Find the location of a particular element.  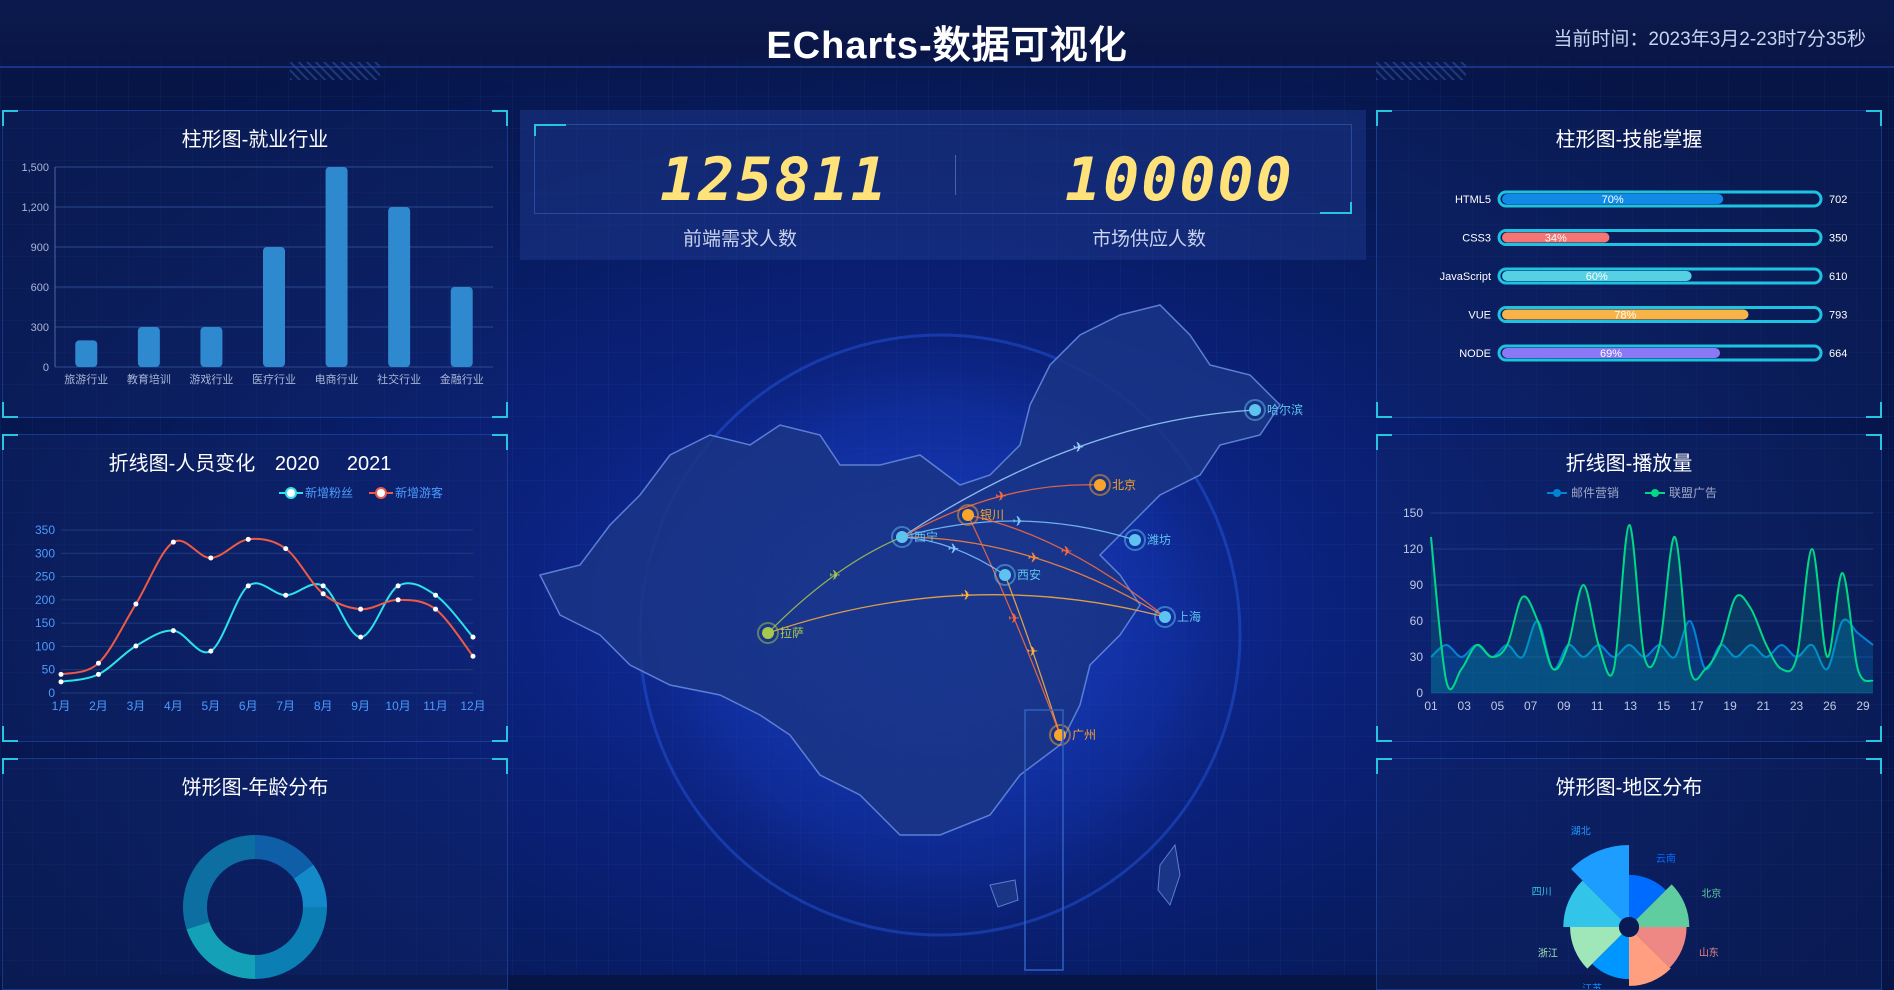

age-pie-chart is located at coordinates (255, 874).